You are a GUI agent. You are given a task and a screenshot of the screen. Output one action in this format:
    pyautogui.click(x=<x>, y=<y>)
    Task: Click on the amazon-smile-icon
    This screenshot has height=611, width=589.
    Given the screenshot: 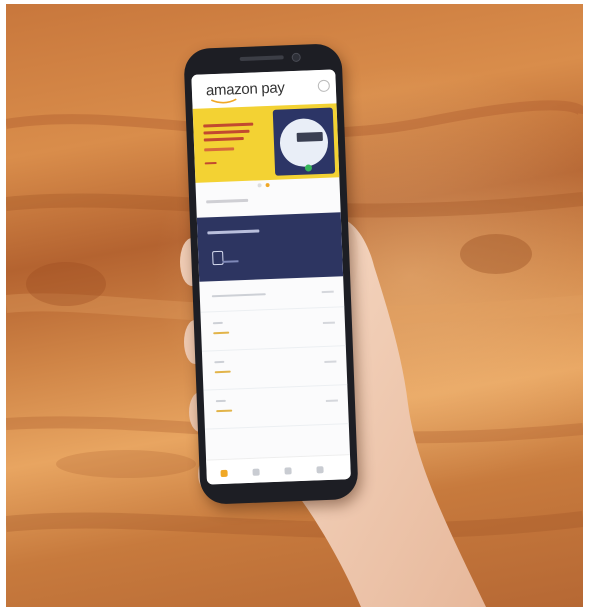 What is the action you would take?
    pyautogui.click(x=223, y=101)
    